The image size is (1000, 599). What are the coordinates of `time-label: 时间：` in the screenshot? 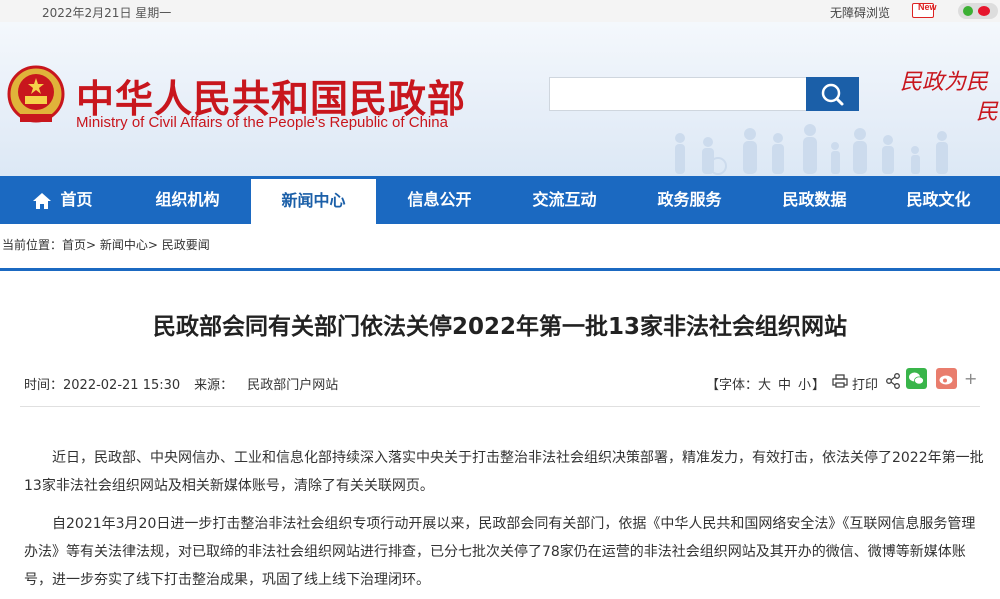 It's located at (44, 385).